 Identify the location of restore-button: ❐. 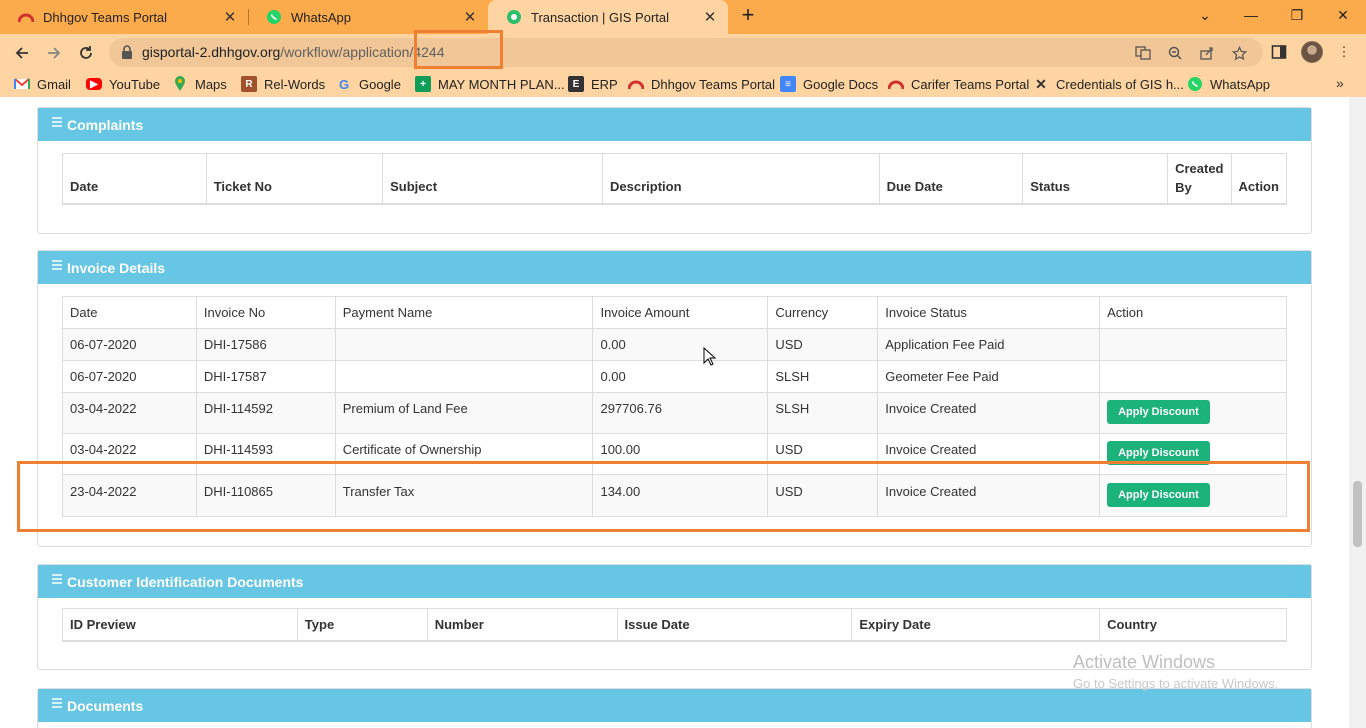
(1297, 15).